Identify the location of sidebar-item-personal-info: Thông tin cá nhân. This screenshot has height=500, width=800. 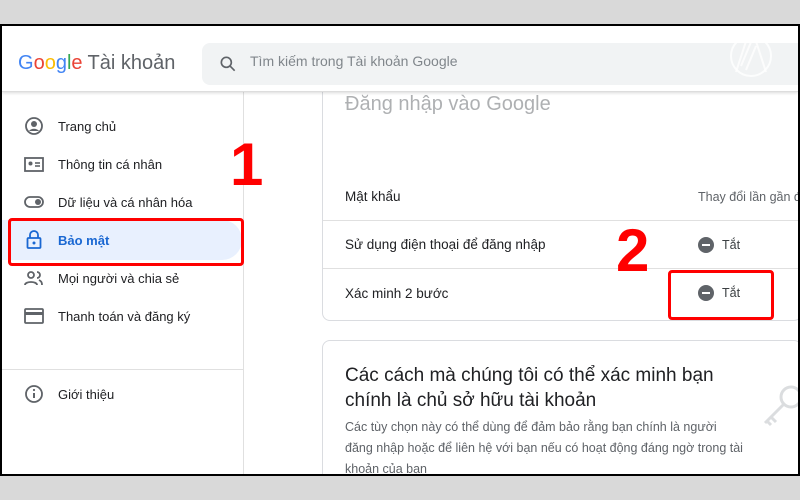
(122, 164).